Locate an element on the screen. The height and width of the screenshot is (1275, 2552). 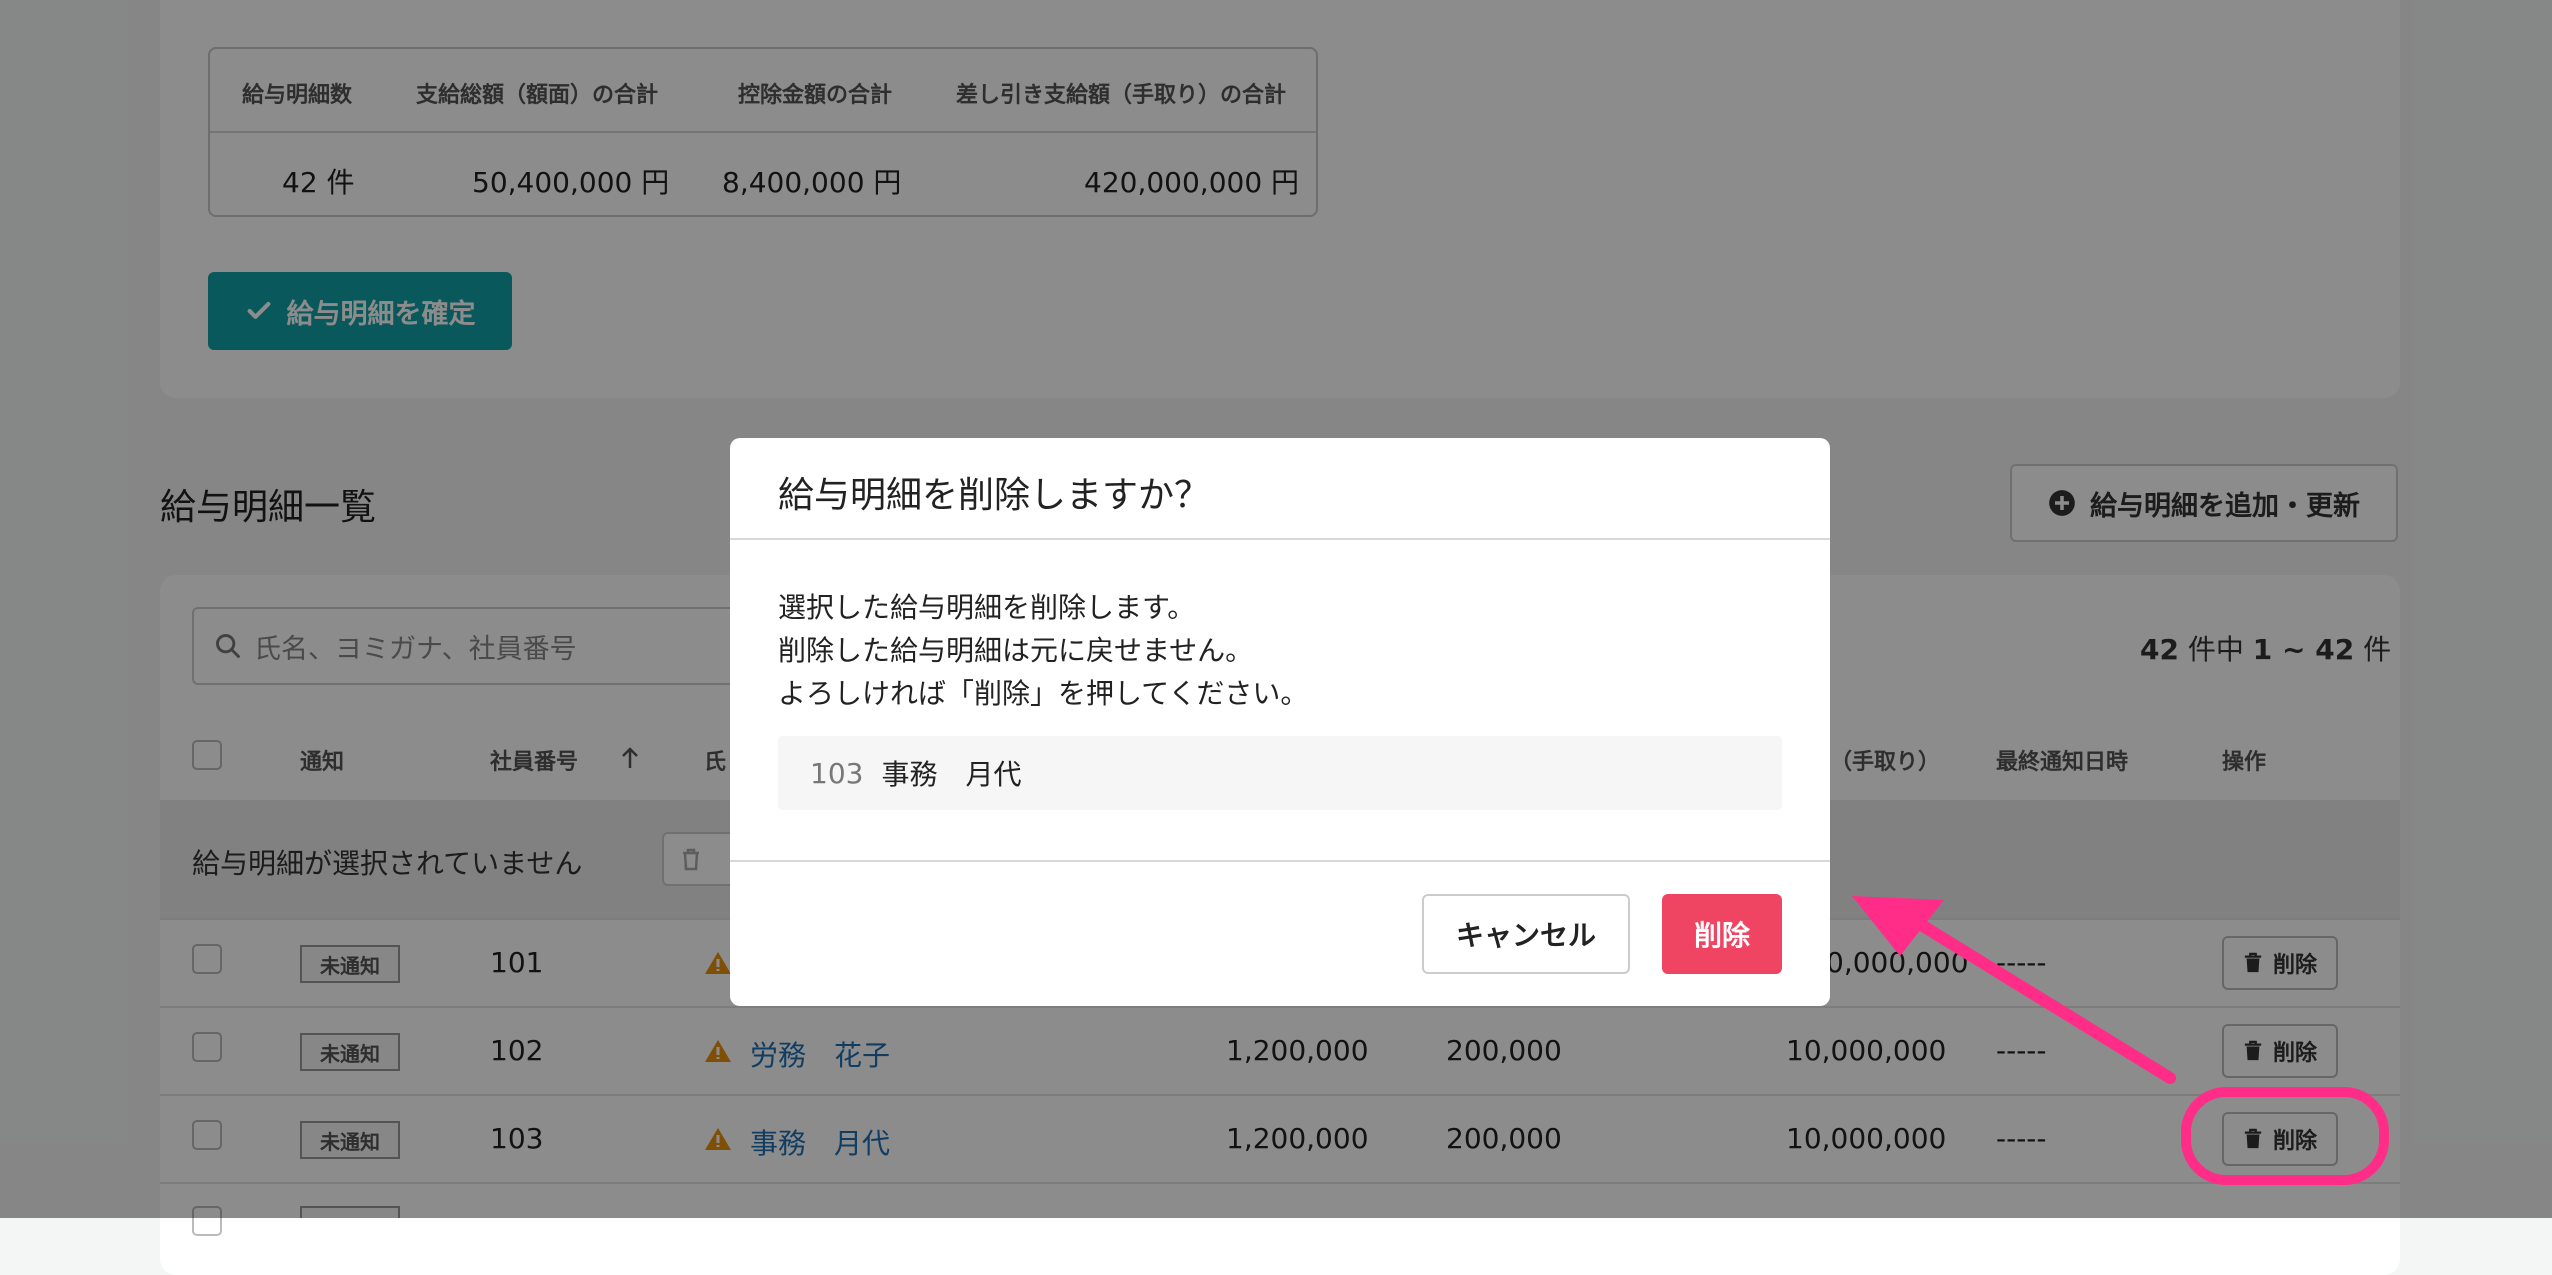
dialog-title: 給与明細を削除しますか？ is located at coordinates (994, 495).